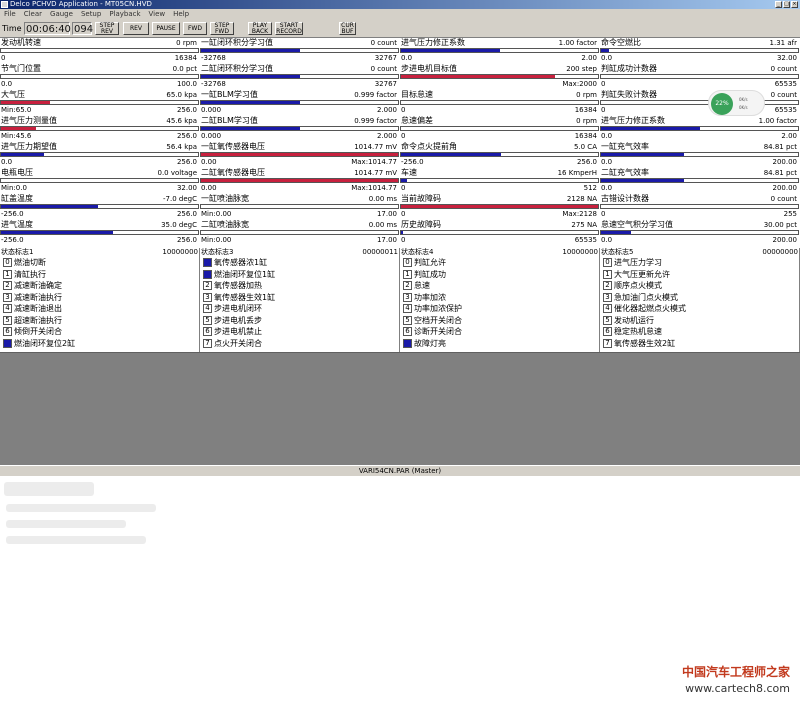 The image size is (800, 716). I want to click on menu-item-view: View, so click(157, 14).